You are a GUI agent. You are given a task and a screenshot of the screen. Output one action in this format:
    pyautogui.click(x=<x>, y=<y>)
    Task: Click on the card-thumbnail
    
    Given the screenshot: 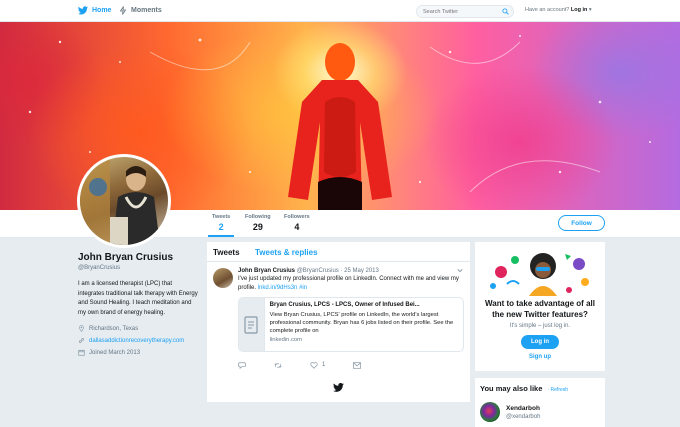 What is the action you would take?
    pyautogui.click(x=252, y=324)
    